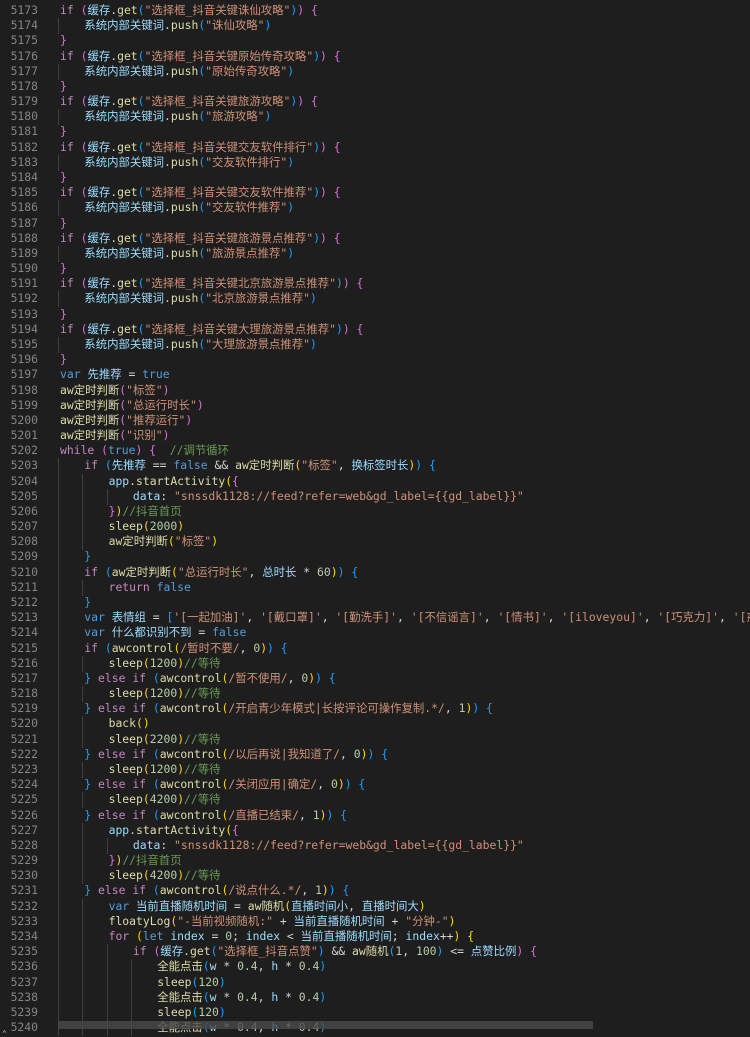 This screenshot has height=1037, width=750. I want to click on code-line: 5238 全能点击(w * 0.4, h * 0.4), so click(375, 997).